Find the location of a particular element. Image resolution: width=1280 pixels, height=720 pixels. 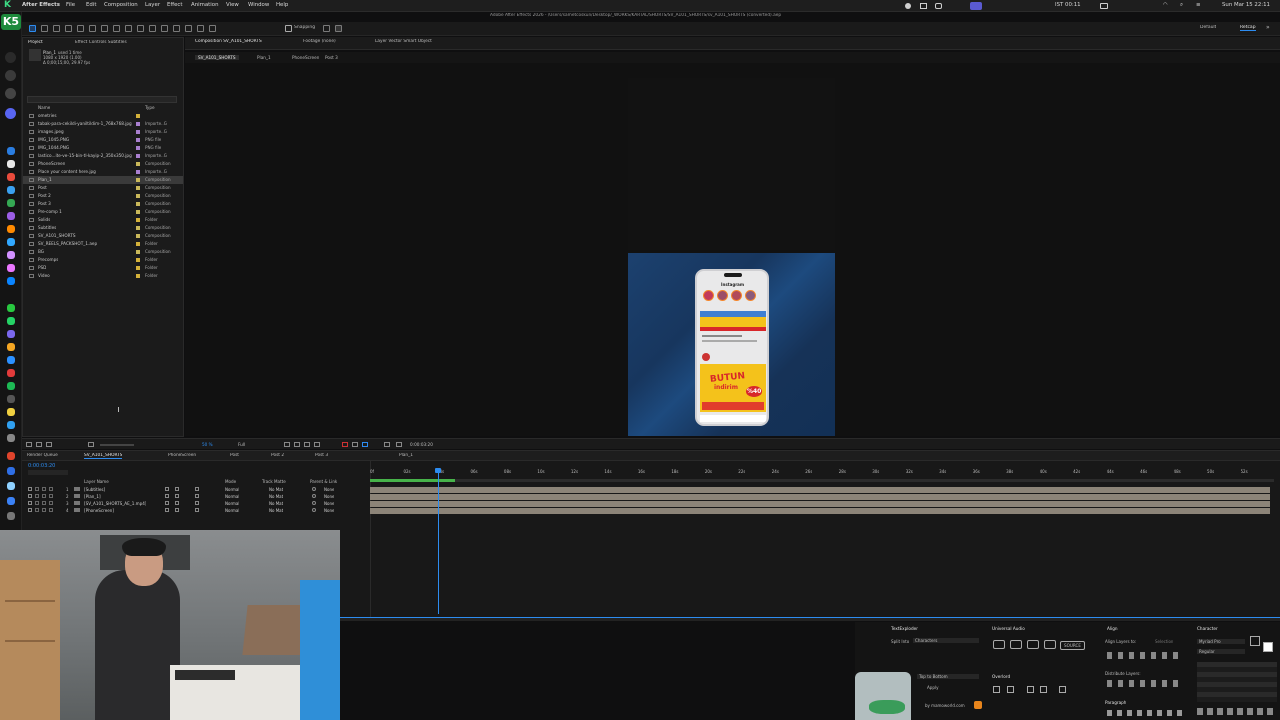

project-item: IMG_1045.PNG PNG file is located at coordinates (103, 140).